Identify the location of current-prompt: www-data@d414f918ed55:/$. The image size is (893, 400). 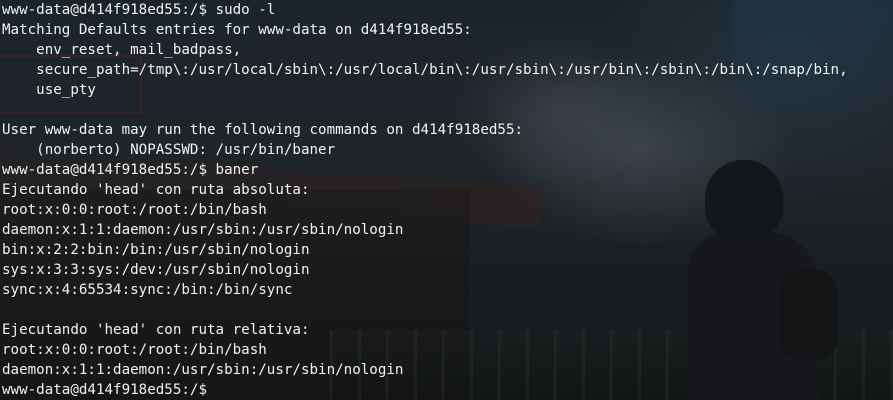
(109, 390).